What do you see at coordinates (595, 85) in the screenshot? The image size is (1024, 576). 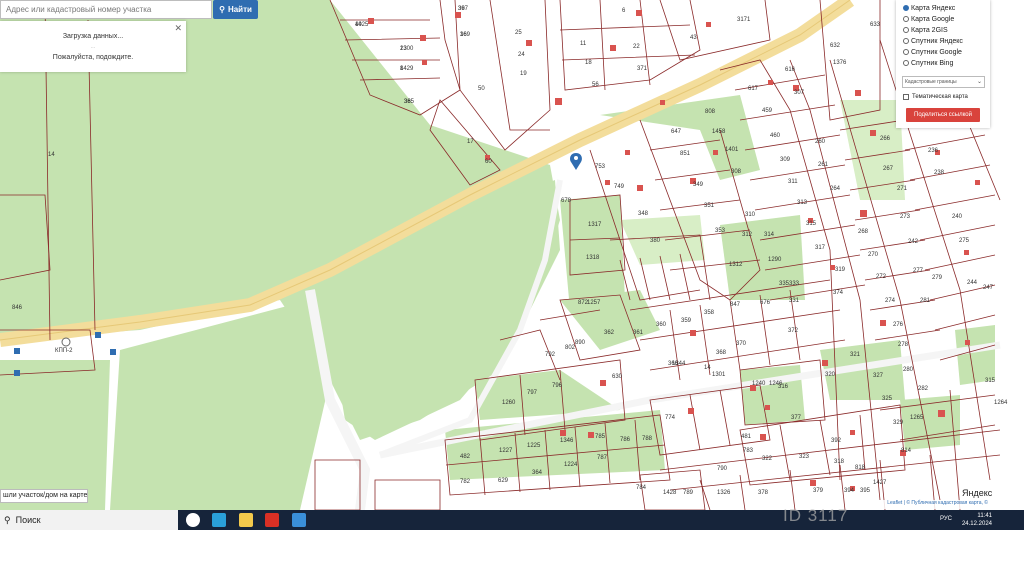 I see `parcel-number: 56` at bounding box center [595, 85].